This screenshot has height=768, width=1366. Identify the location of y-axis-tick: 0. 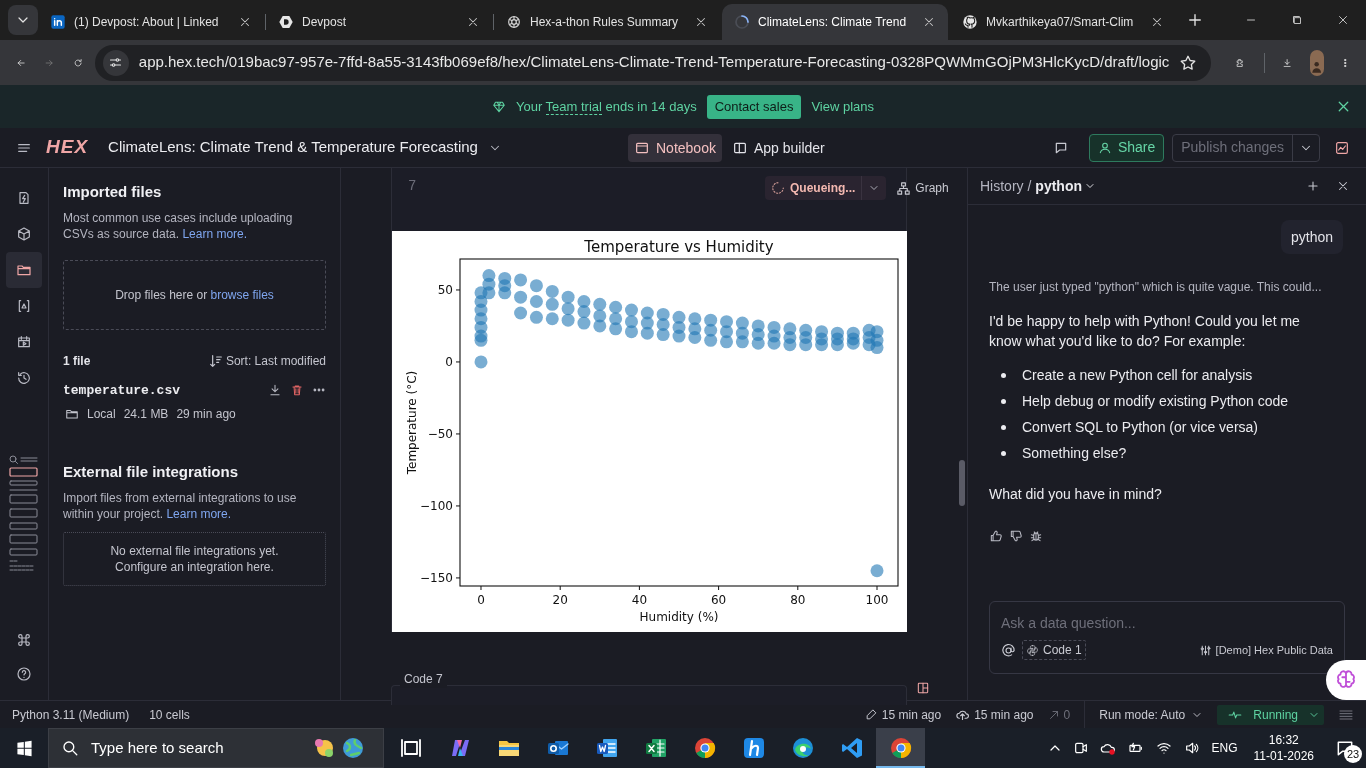
(453, 361).